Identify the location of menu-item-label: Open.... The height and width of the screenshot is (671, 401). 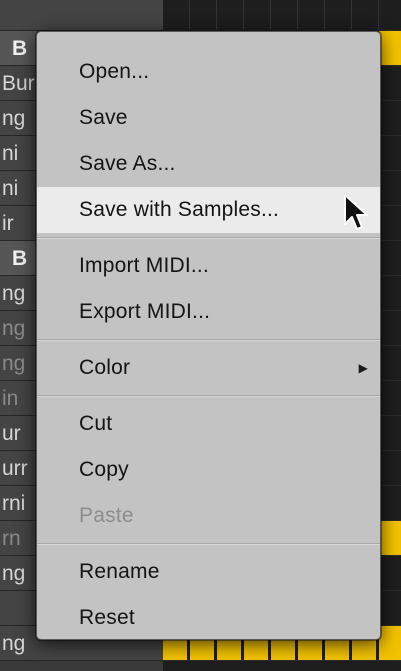
(114, 71).